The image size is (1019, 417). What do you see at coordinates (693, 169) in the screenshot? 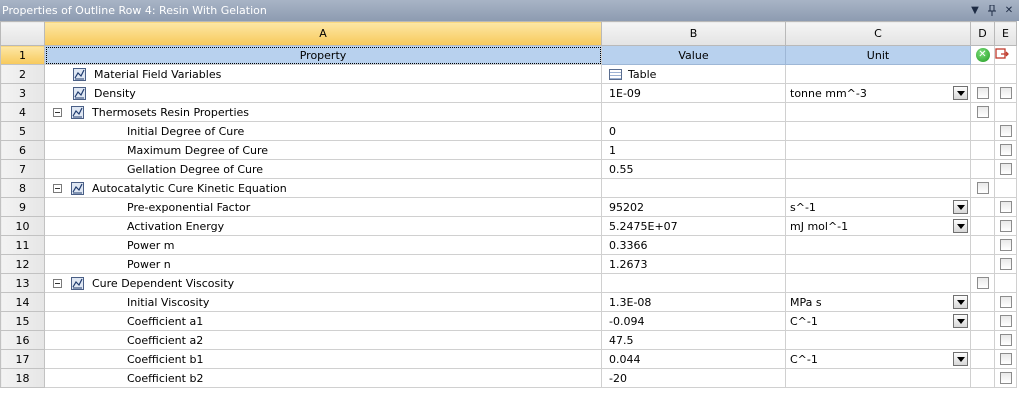
I see `value-cell: 0.55` at bounding box center [693, 169].